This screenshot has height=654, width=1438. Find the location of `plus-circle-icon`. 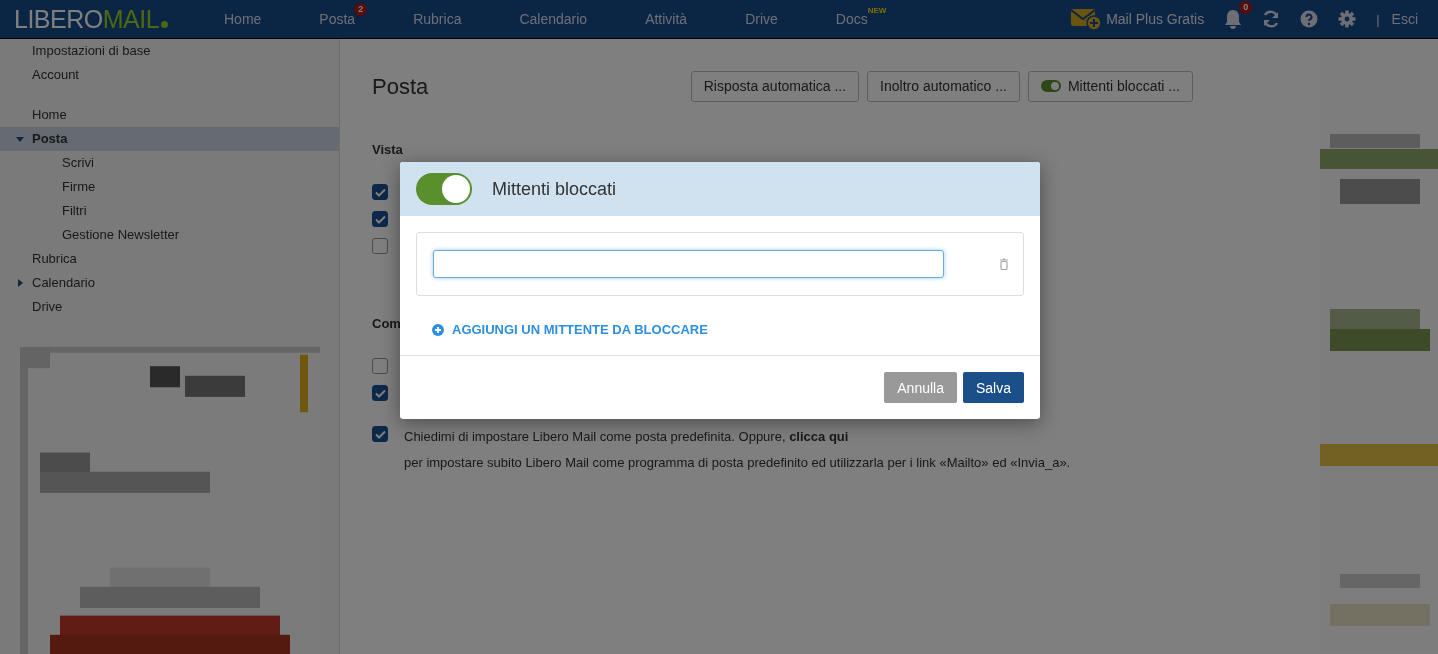

plus-circle-icon is located at coordinates (438, 329).